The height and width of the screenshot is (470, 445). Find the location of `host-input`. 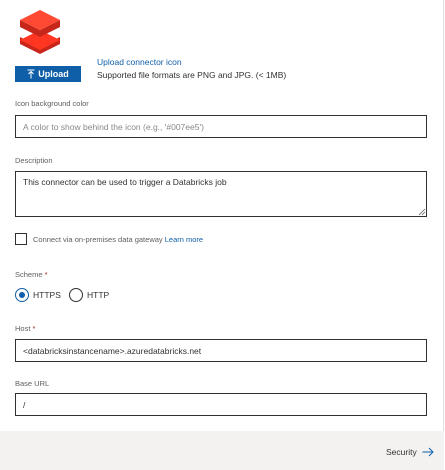

host-input is located at coordinates (221, 350).